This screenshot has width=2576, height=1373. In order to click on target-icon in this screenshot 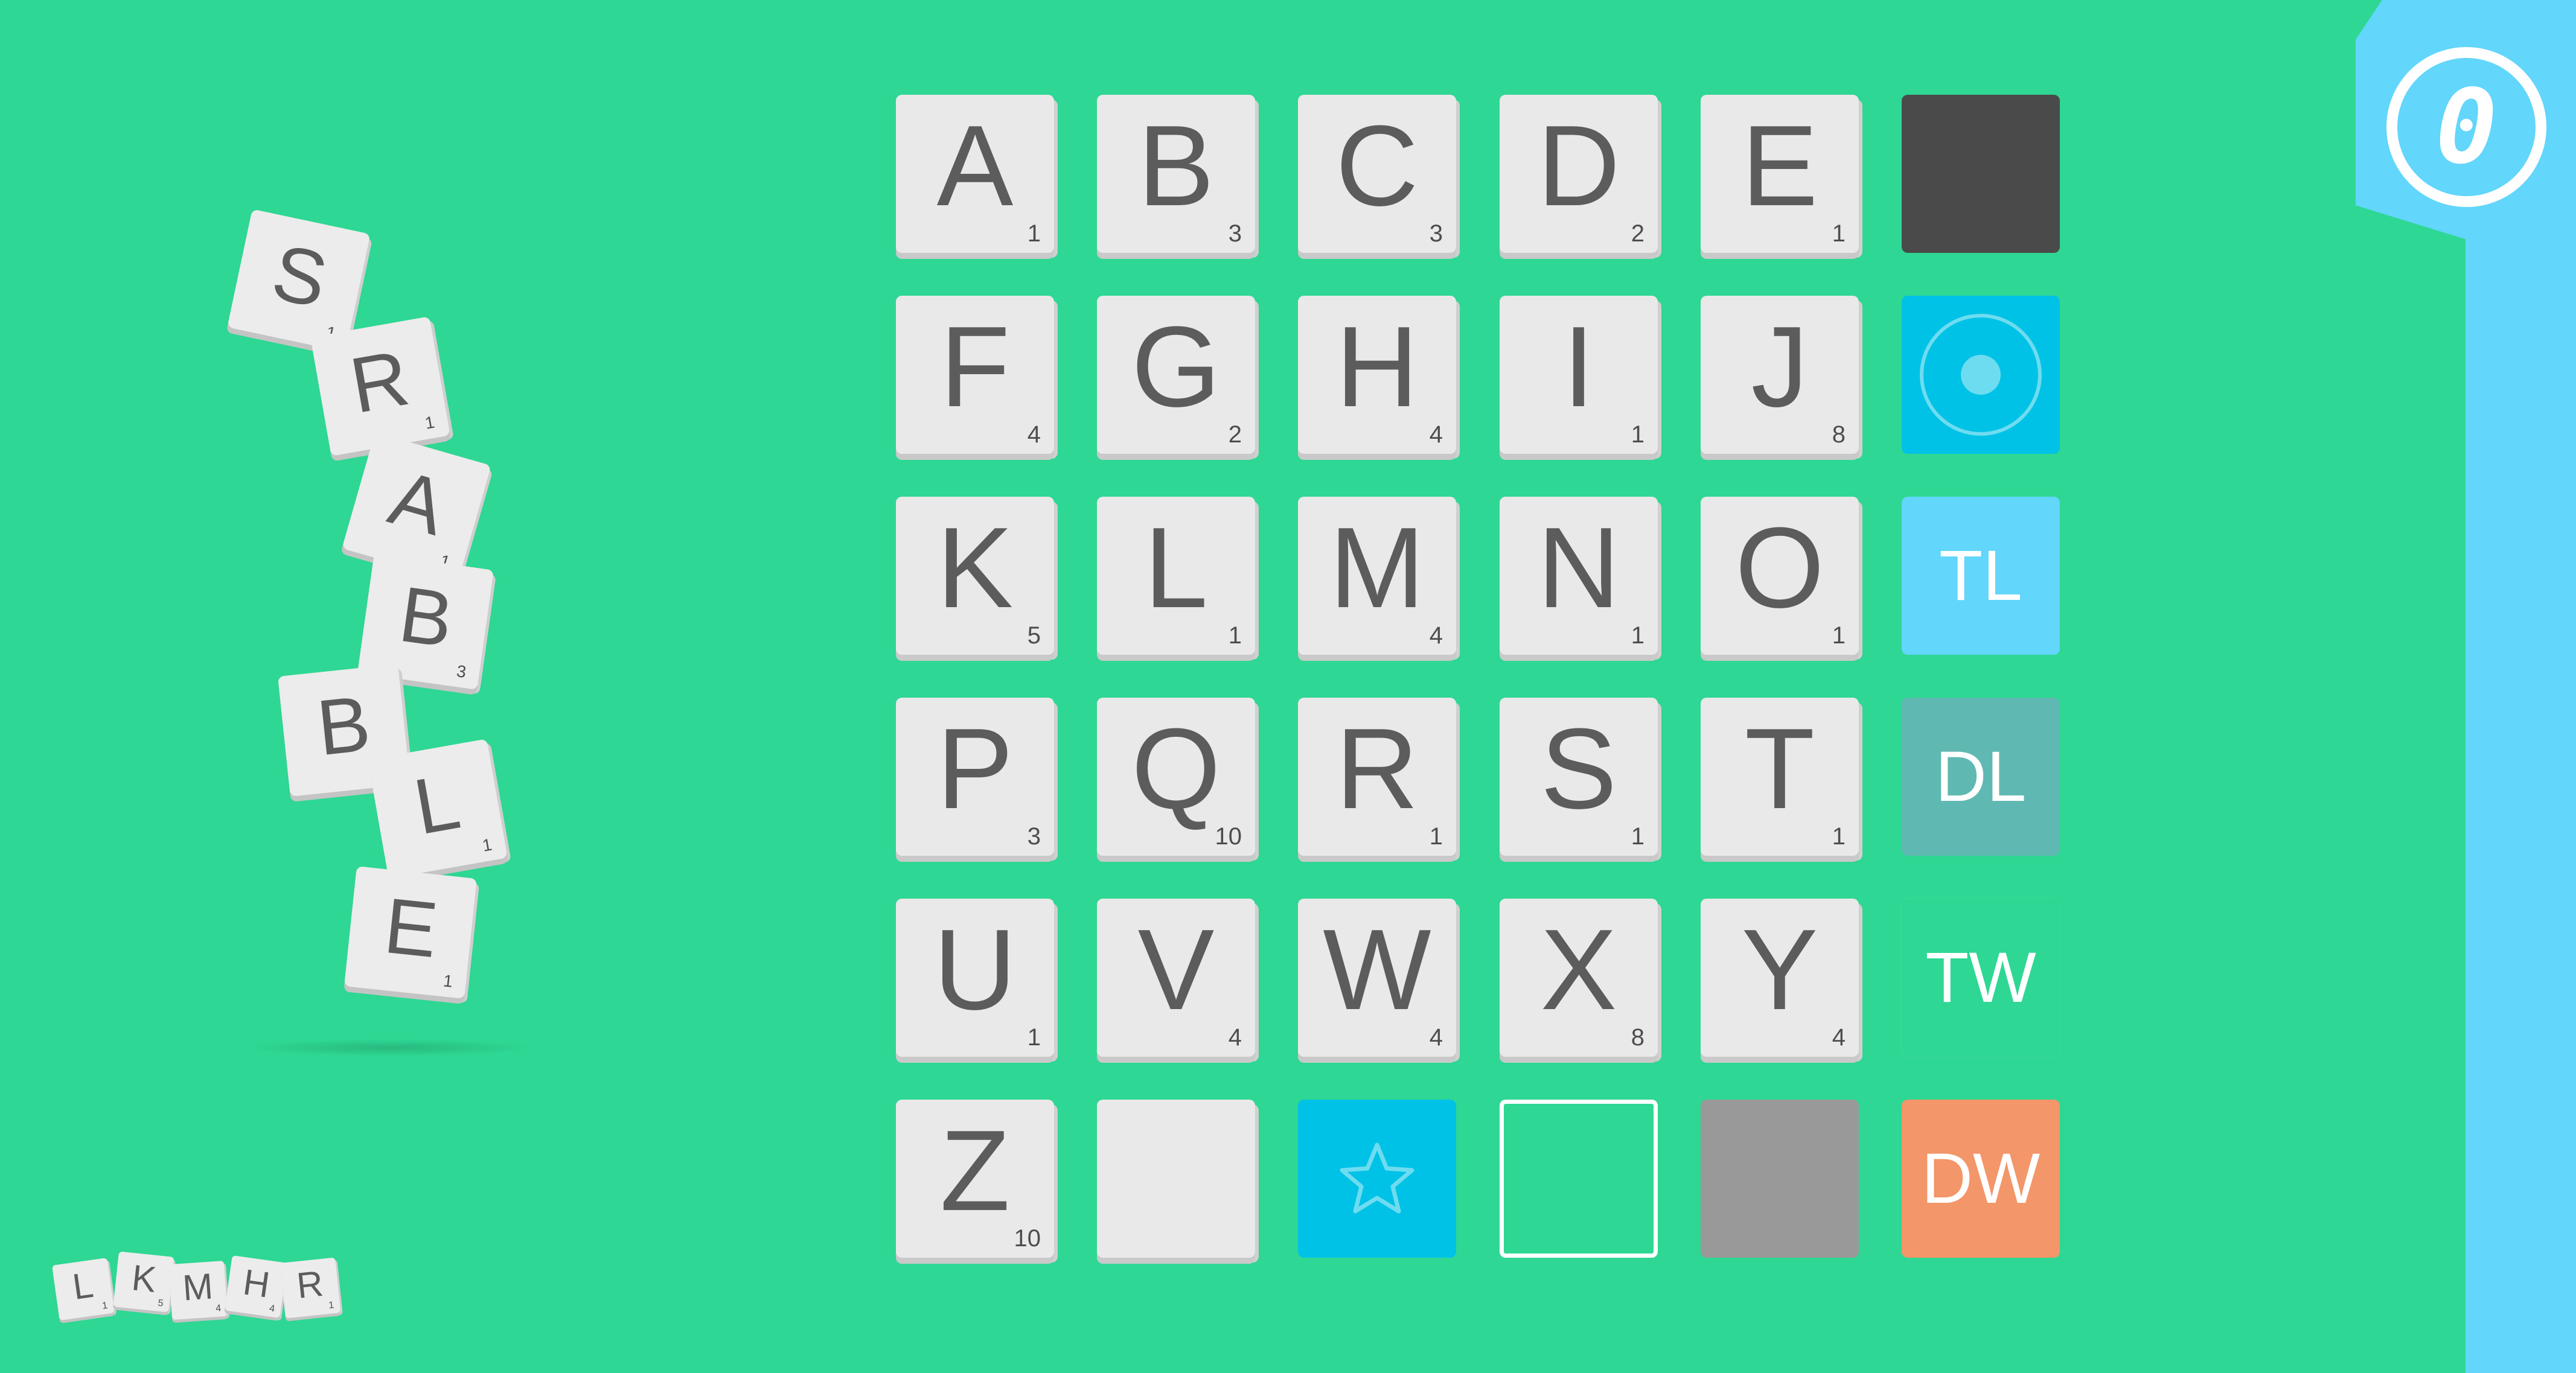, I will do `click(1981, 375)`.